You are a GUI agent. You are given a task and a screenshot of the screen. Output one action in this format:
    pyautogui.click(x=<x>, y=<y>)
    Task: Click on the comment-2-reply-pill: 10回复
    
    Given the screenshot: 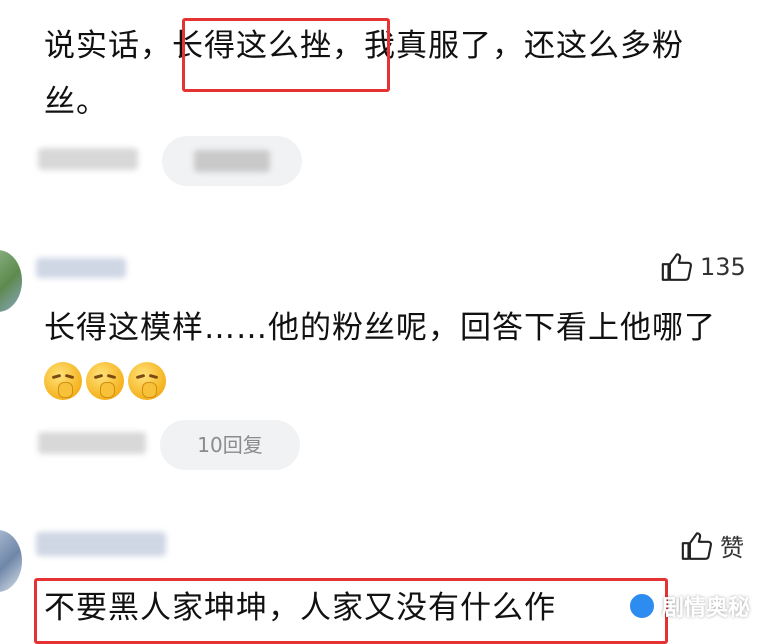 What is the action you would take?
    pyautogui.click(x=230, y=445)
    